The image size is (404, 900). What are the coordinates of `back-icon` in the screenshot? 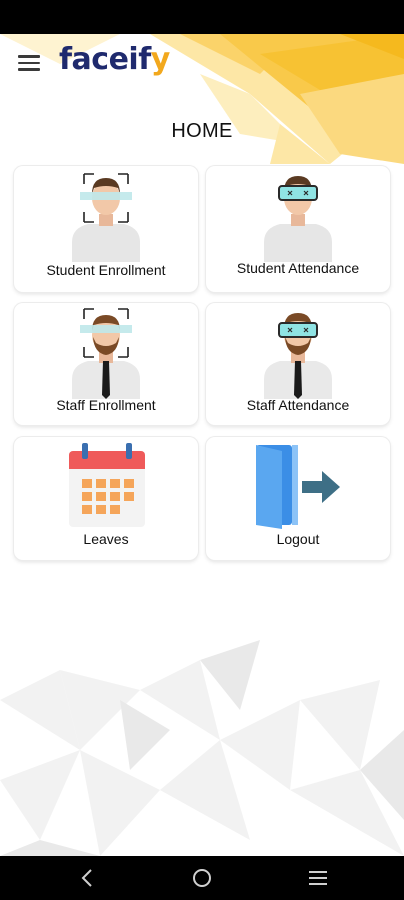 It's located at (87, 878).